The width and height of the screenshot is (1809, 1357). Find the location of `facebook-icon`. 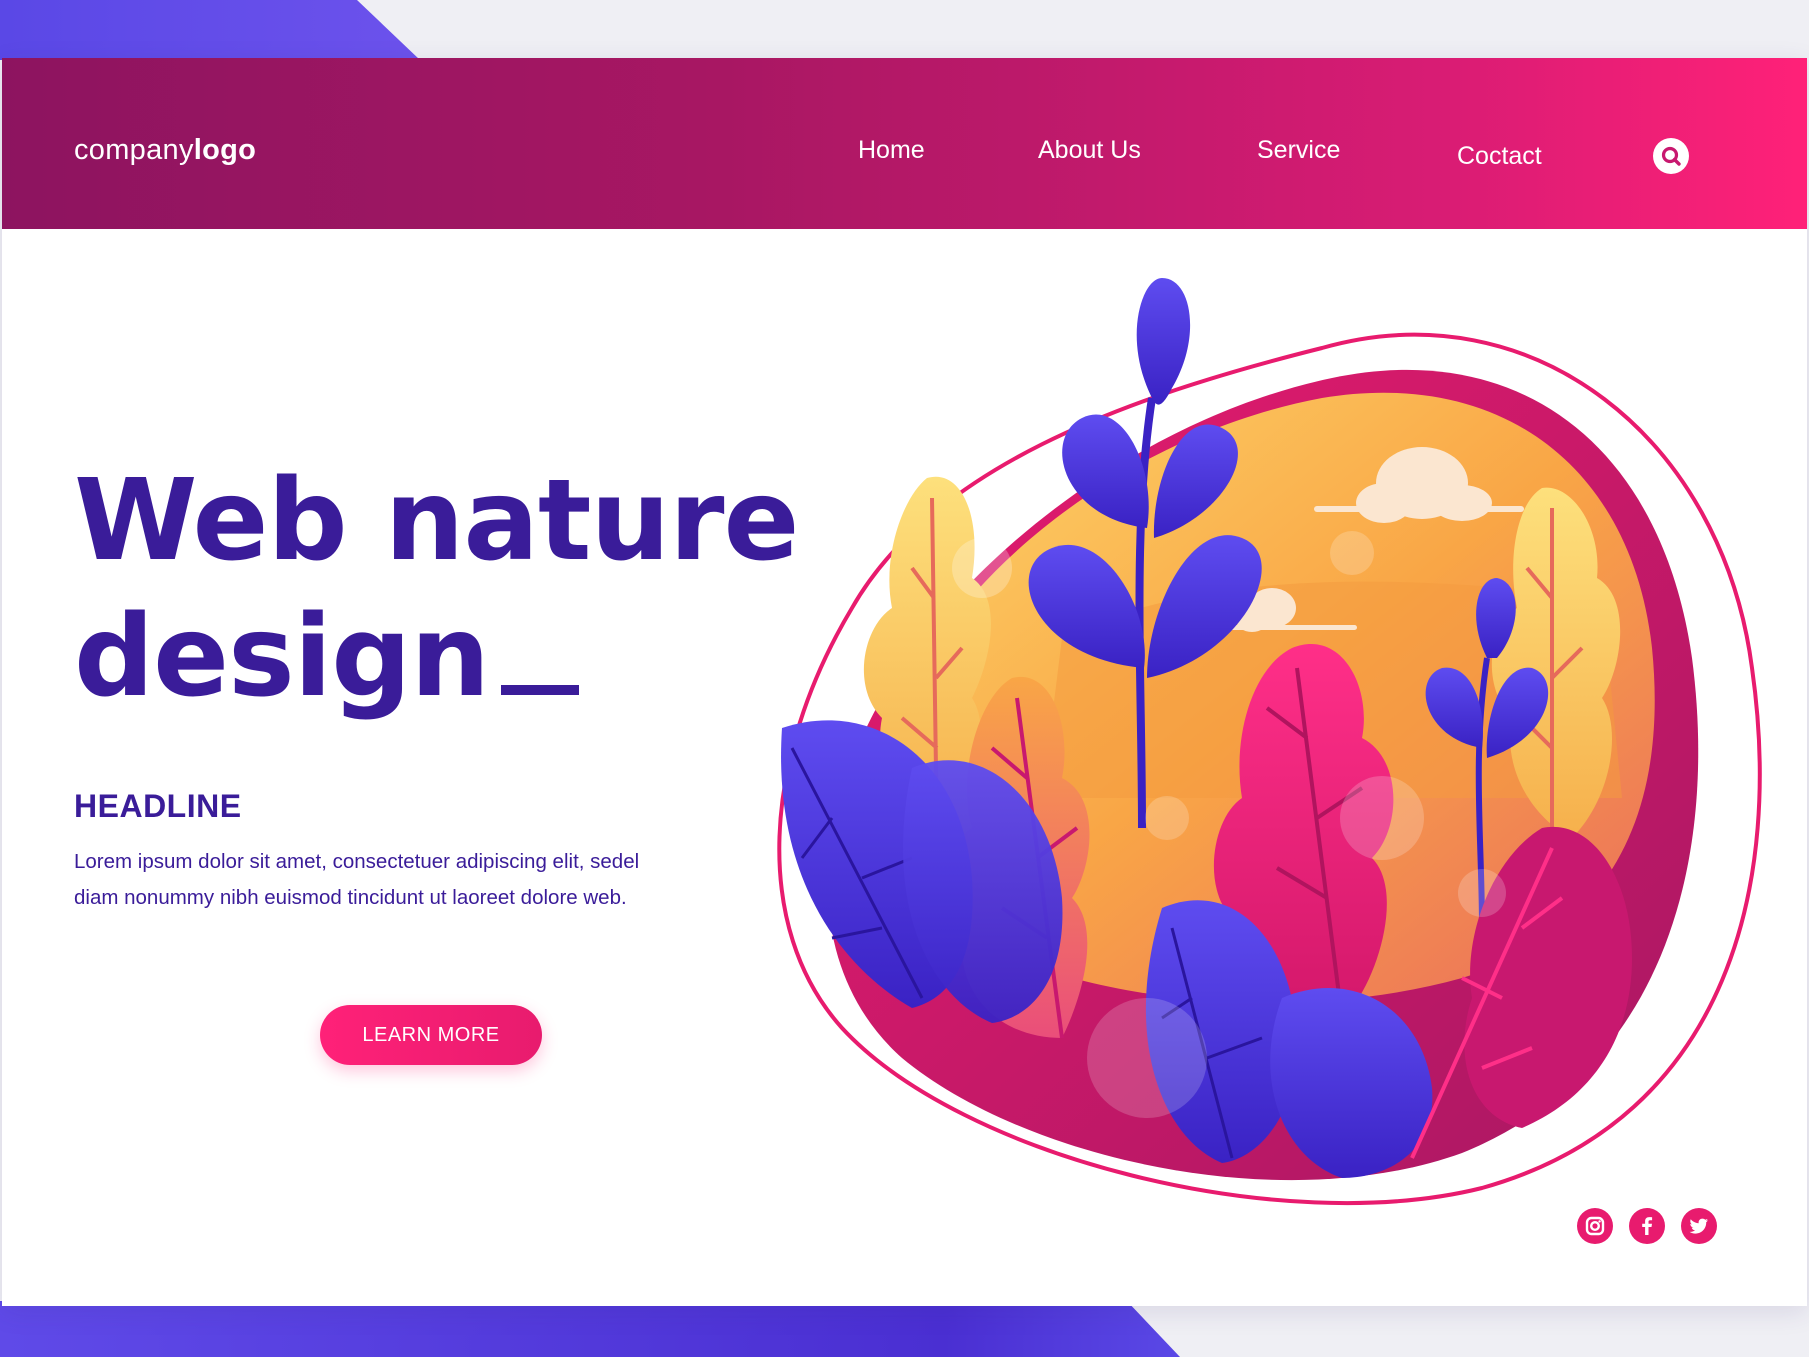

facebook-icon is located at coordinates (1647, 1226).